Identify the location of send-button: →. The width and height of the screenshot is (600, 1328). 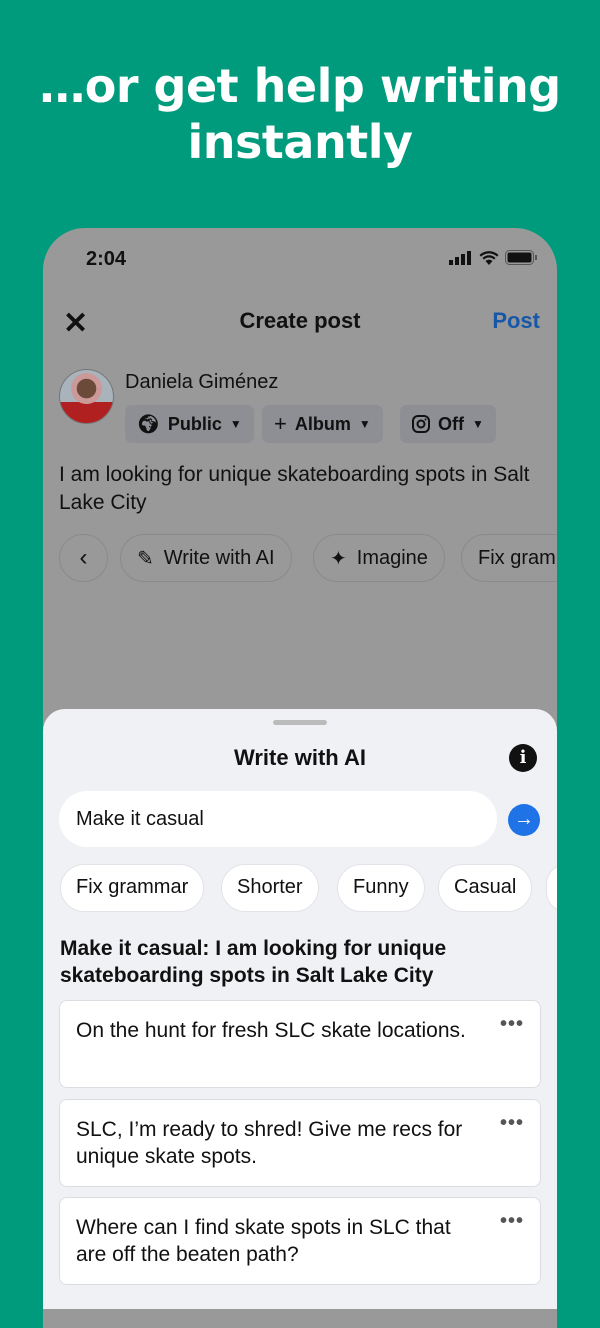
(524, 820).